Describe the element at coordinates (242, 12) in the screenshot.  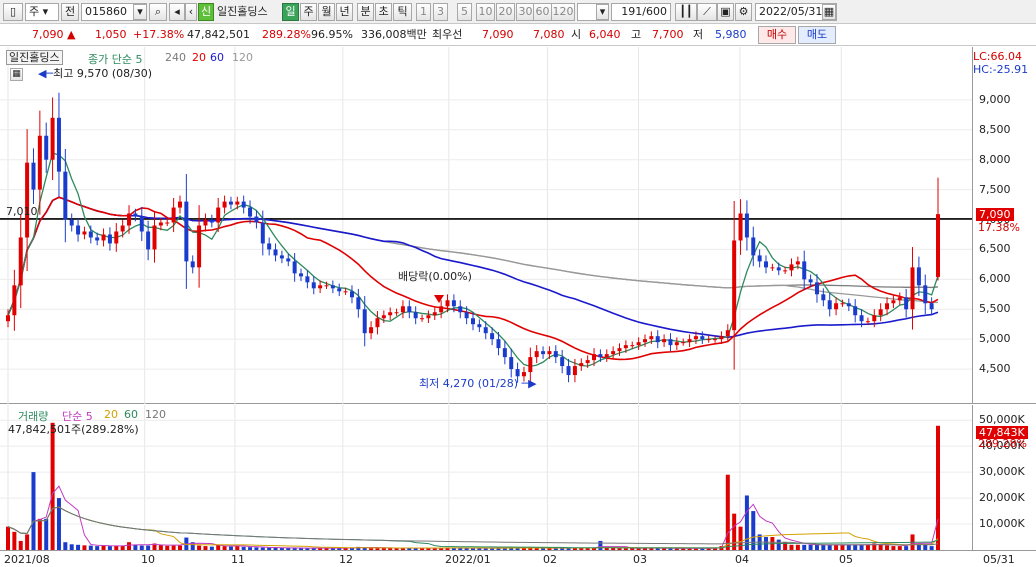
I see `stock-name: 일진홀딩스` at that location.